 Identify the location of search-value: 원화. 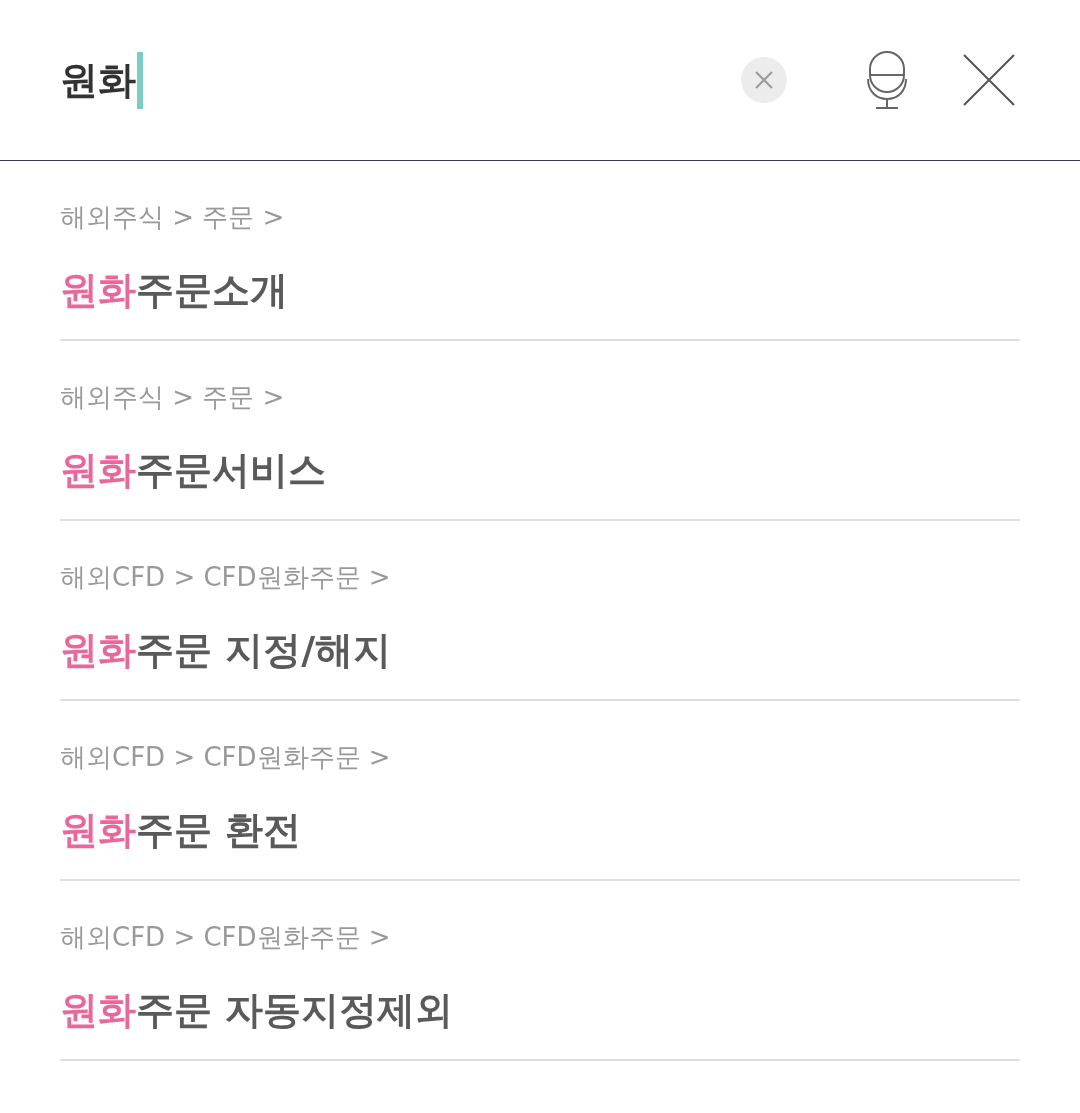
(98, 80).